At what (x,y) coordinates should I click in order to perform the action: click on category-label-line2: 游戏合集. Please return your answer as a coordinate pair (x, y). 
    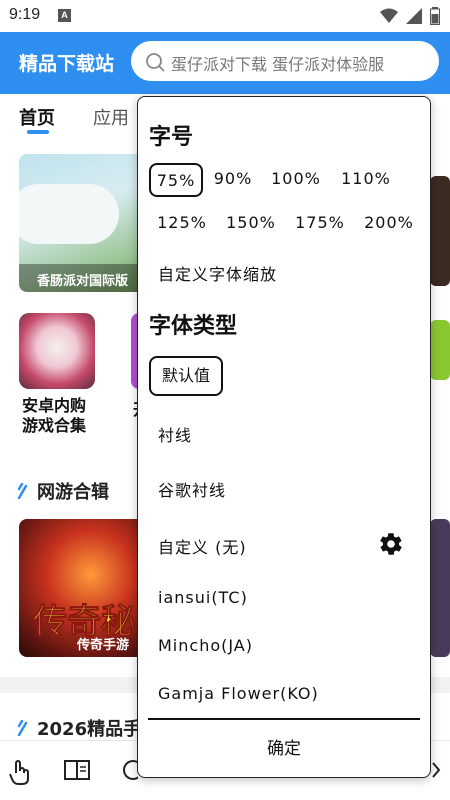
    Looking at the image, I should click on (54, 425).